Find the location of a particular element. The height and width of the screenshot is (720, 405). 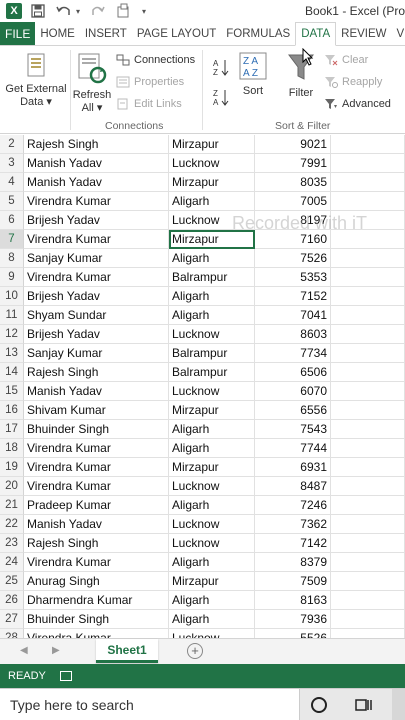

cell-value: 6556 is located at coordinates (293, 410).